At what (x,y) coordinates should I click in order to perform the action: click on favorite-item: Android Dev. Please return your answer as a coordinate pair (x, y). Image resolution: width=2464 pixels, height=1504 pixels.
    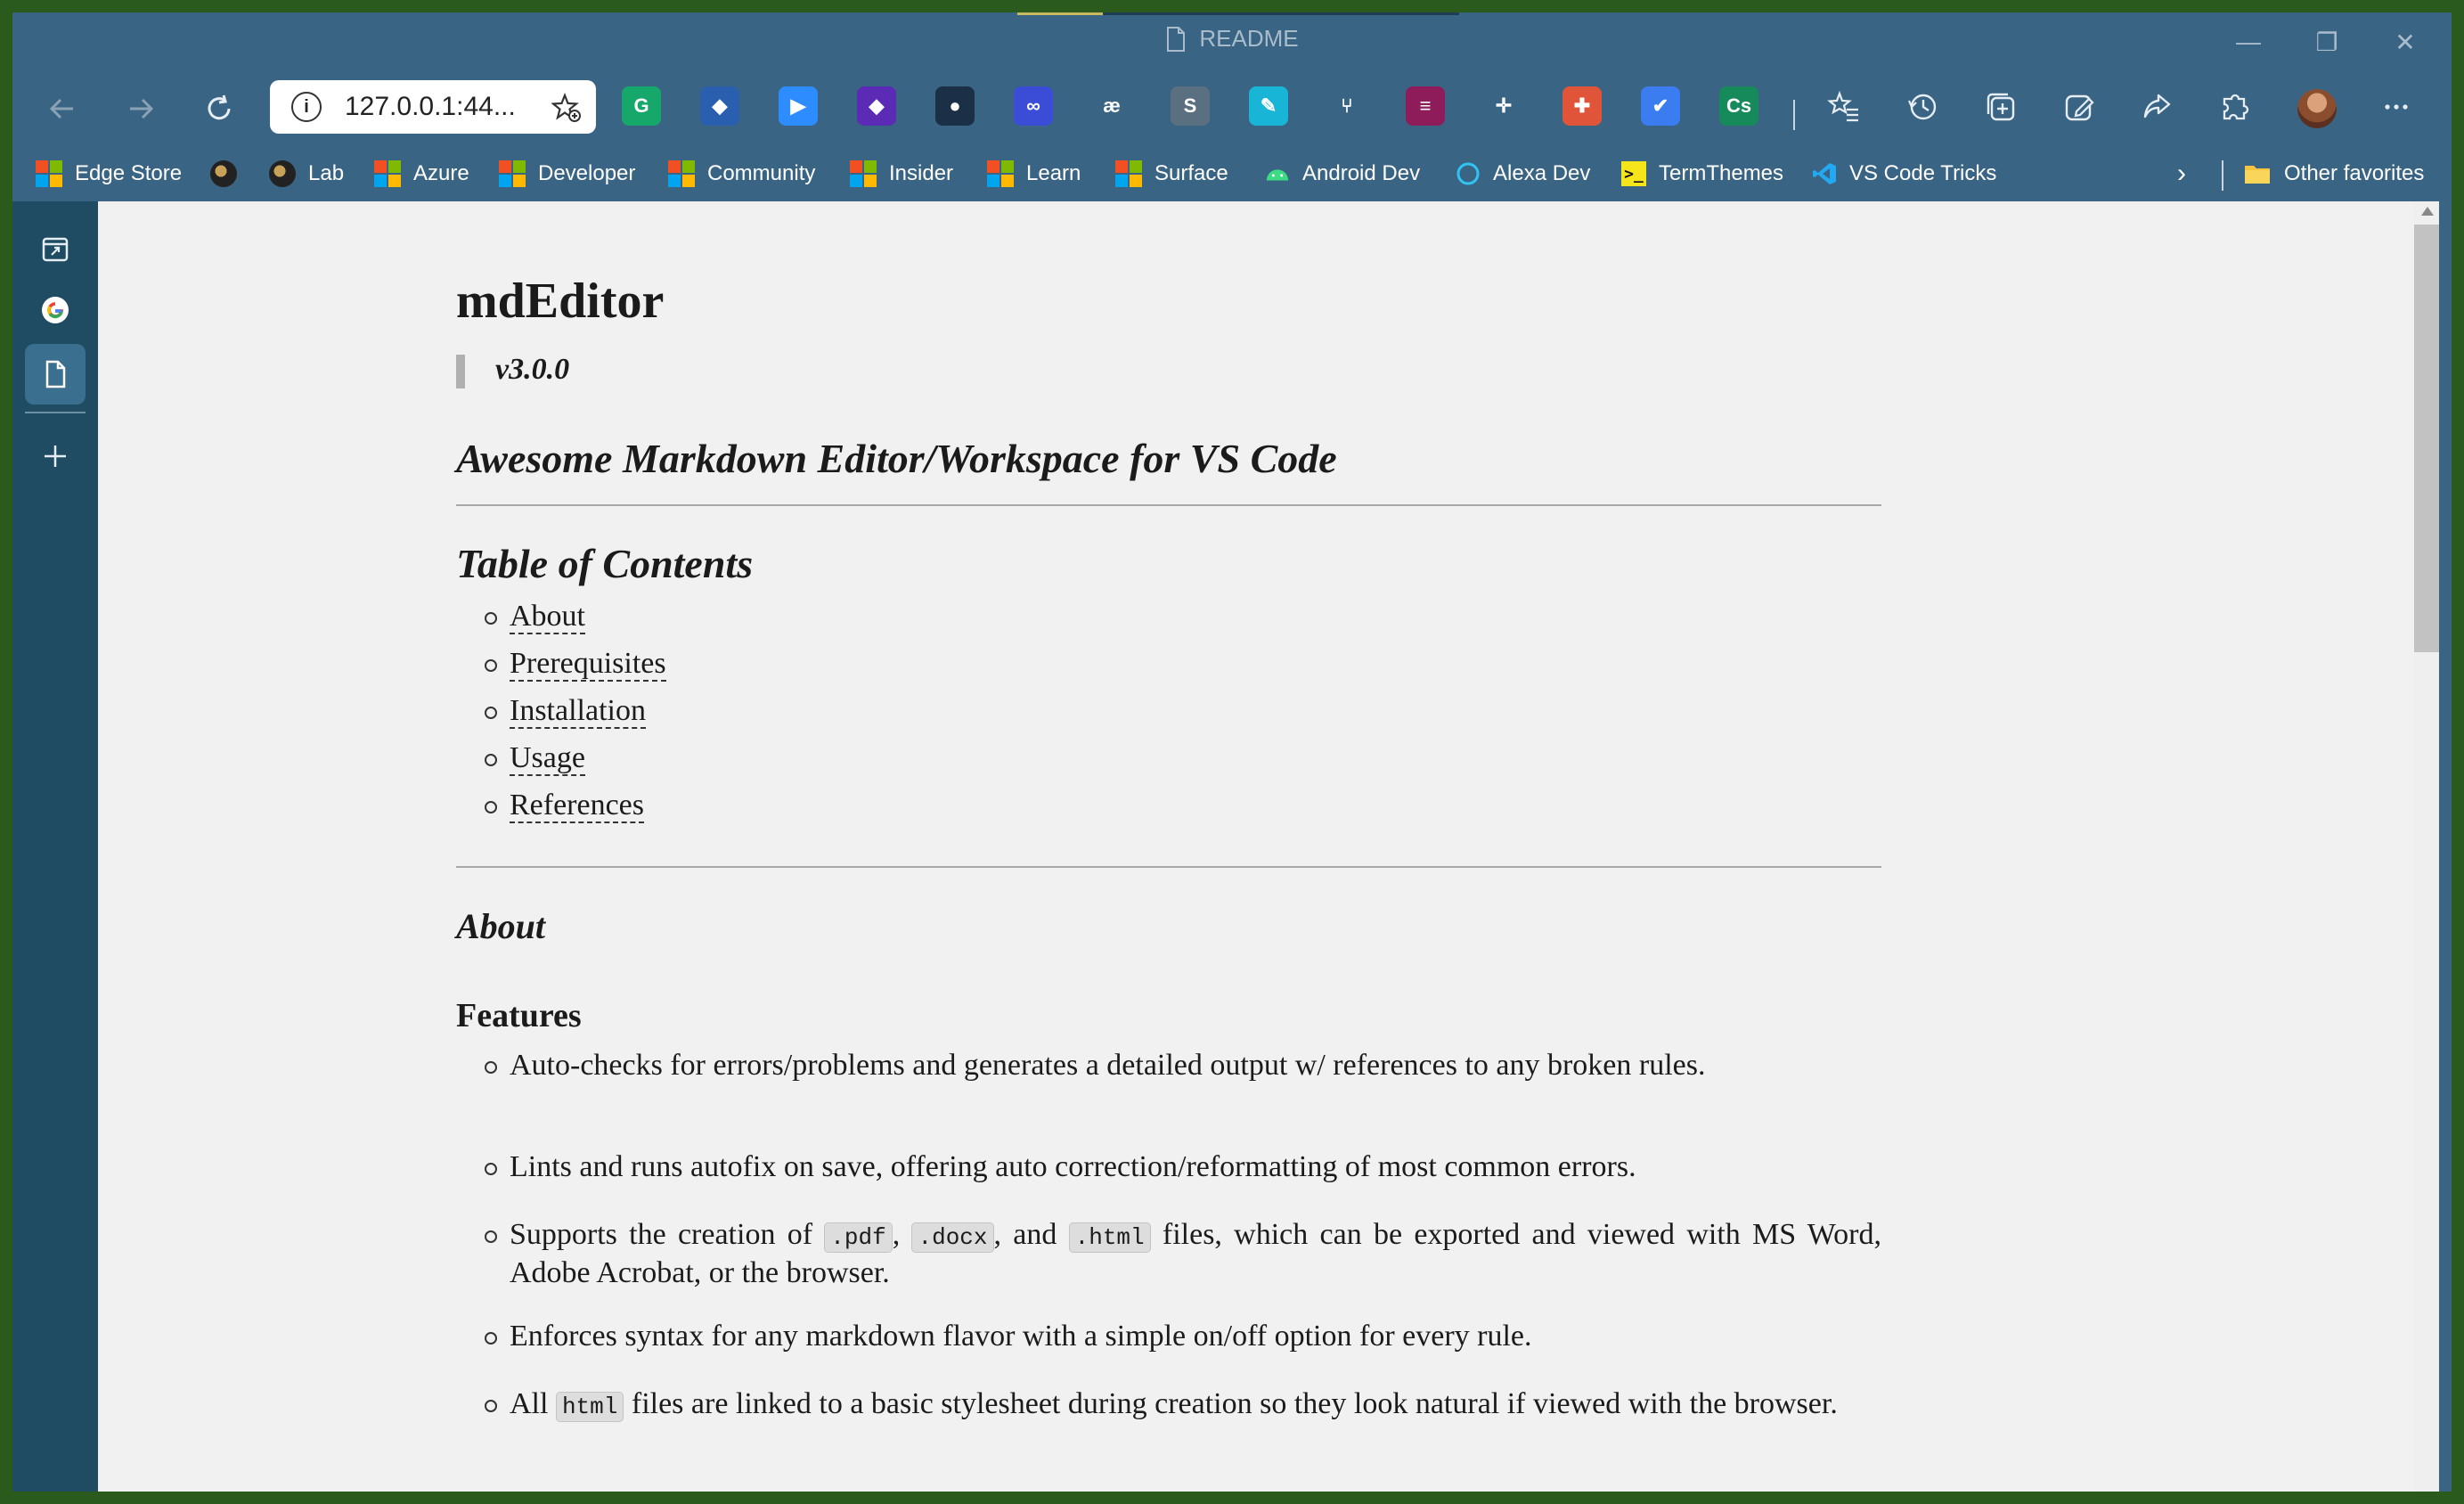
    Looking at the image, I should click on (1342, 174).